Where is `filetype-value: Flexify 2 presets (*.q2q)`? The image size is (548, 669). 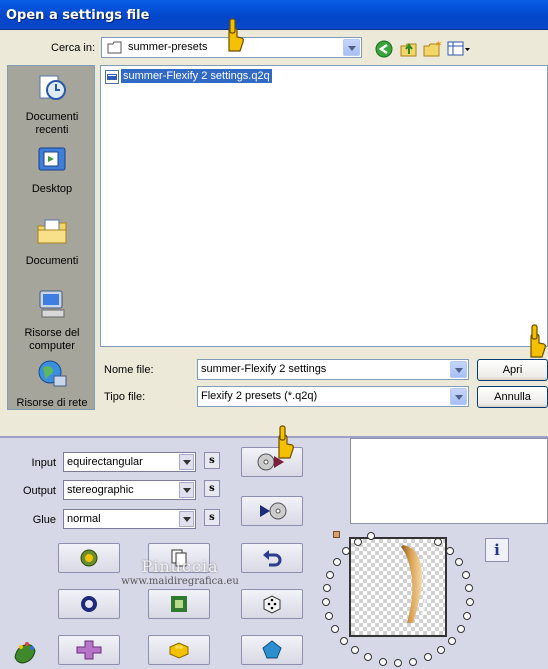 filetype-value: Flexify 2 presets (*.q2q) is located at coordinates (259, 396).